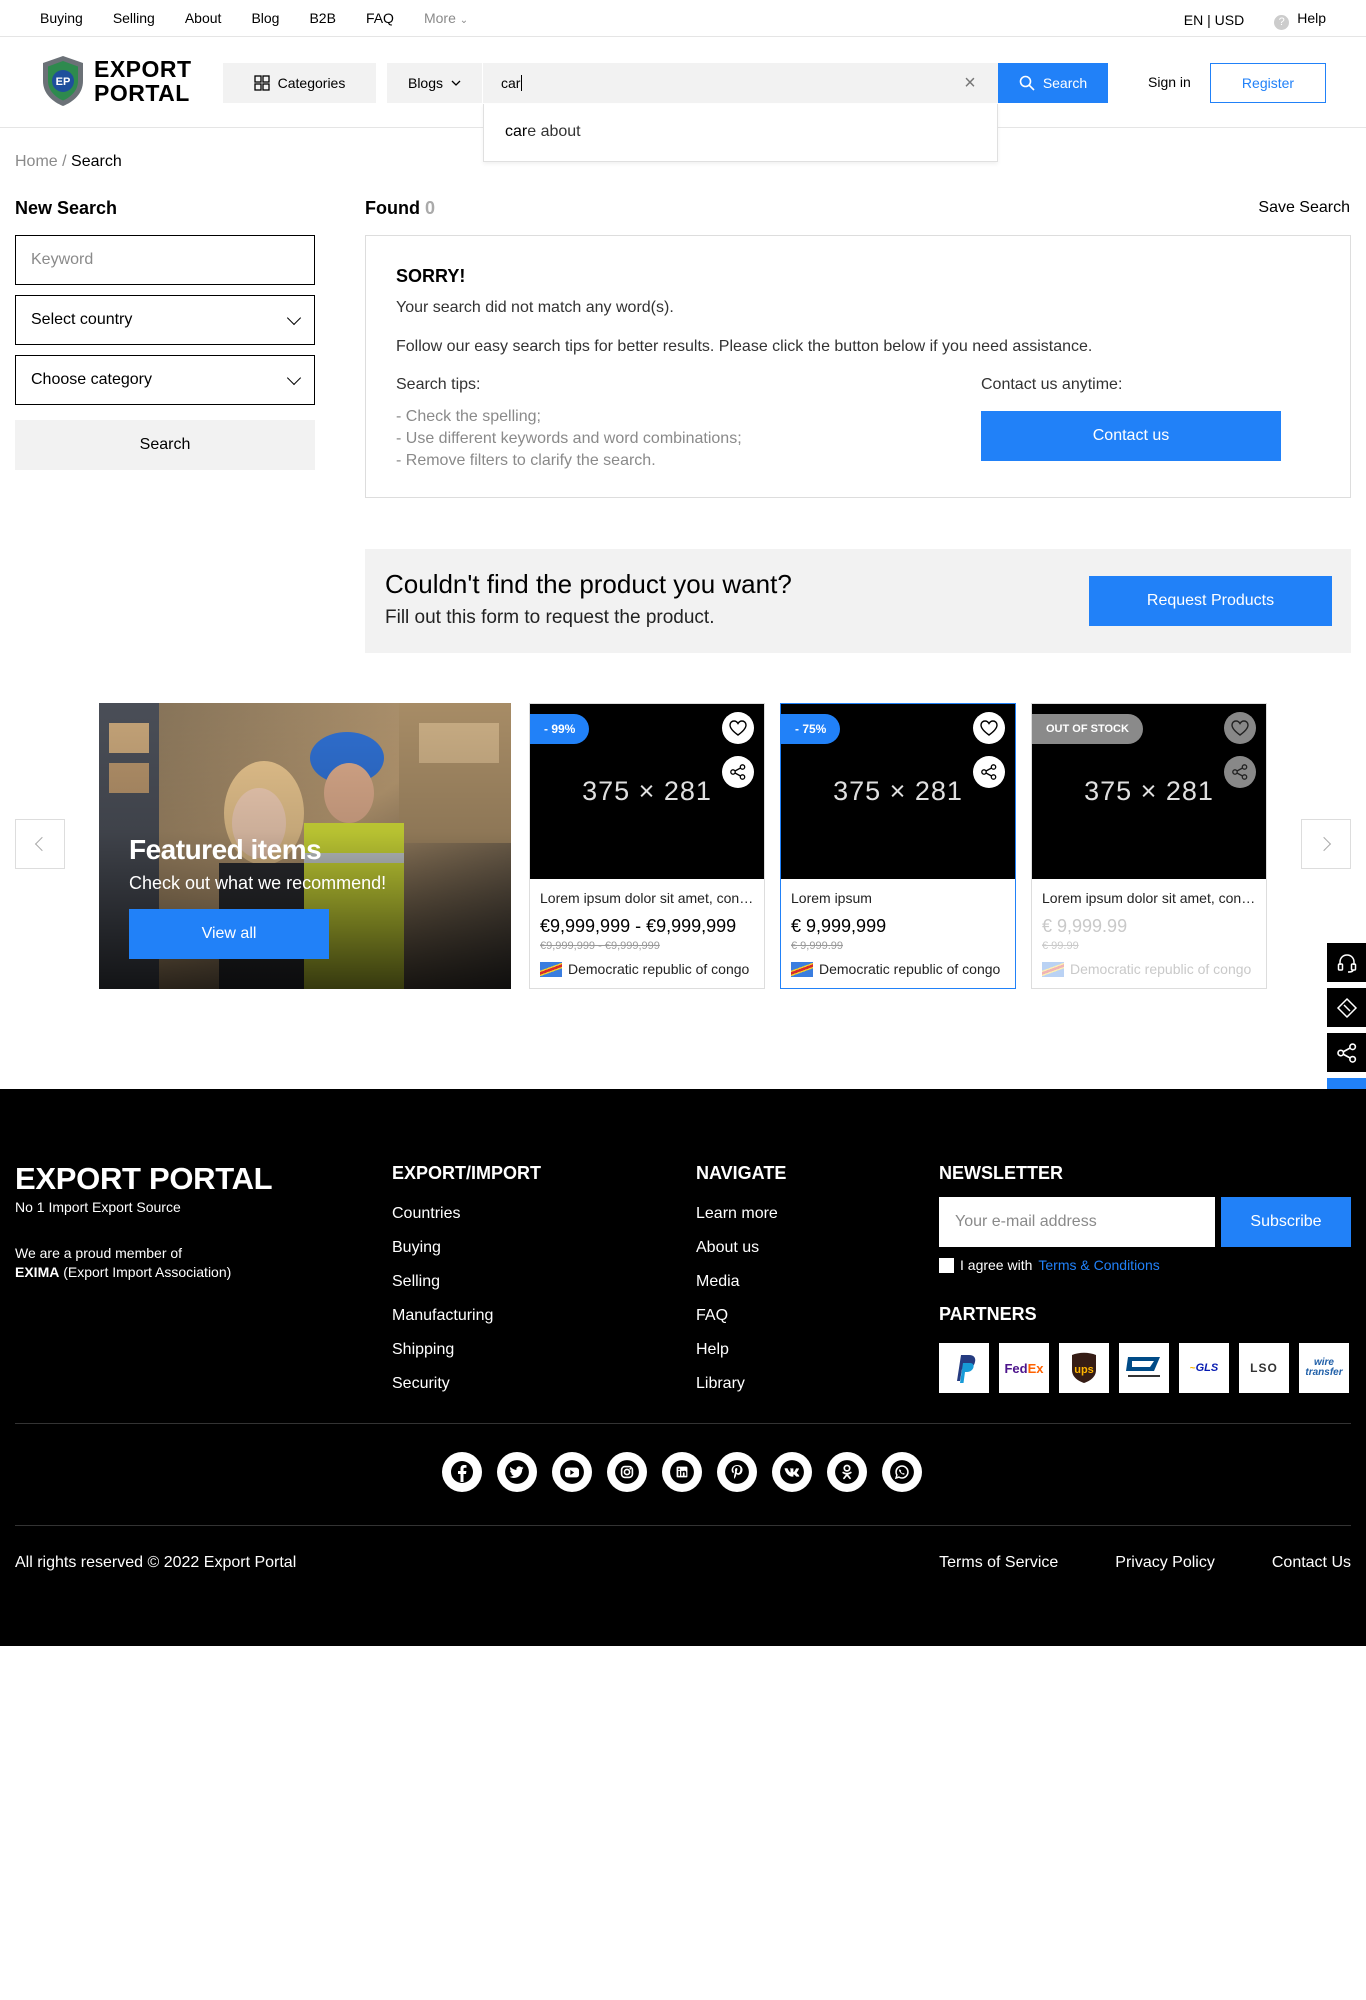  Describe the element at coordinates (442, 1248) in the screenshot. I see `footer-link-buying: Buying` at that location.